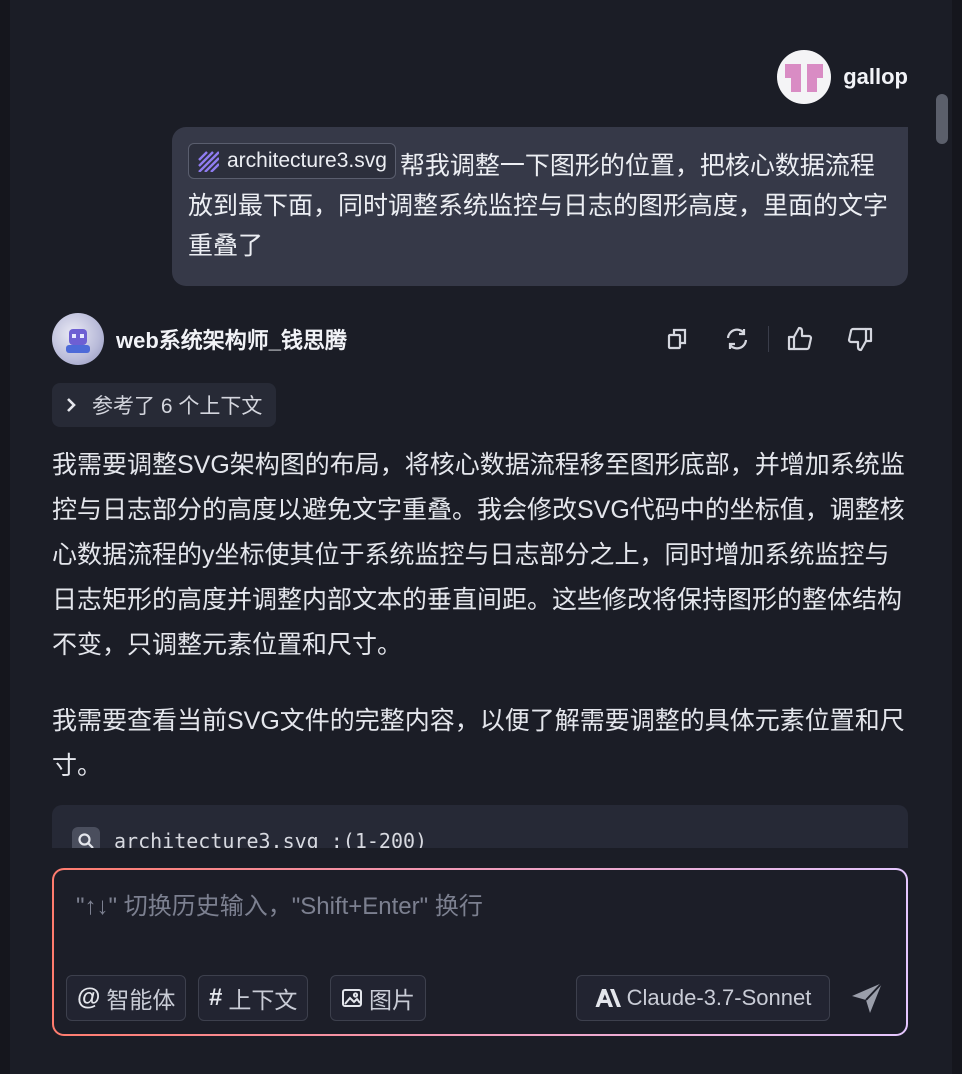 This screenshot has width=962, height=1074. Describe the element at coordinates (478, 743) in the screenshot. I see `assistant-paragraph-2: 我需要查看当前SVG文件的完整内容，以便了解需要调整的具体元素位置和尺寸。` at that location.